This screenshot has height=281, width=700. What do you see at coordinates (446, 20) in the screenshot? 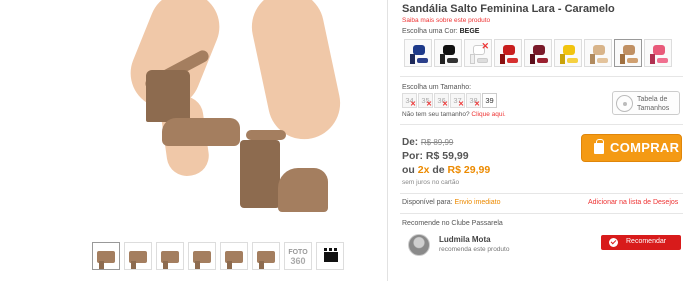
I see `know-more-link: Saiba mais sobre este produto` at bounding box center [446, 20].